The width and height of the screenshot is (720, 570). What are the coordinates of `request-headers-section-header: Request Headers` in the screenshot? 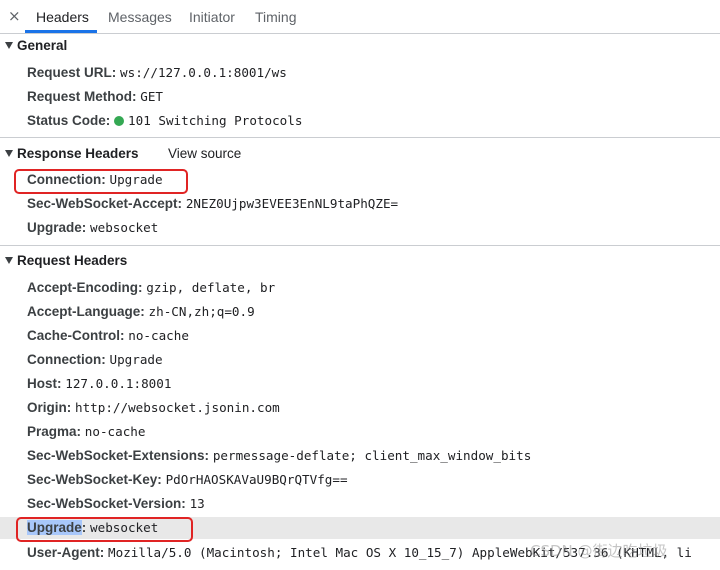 It's located at (63, 263).